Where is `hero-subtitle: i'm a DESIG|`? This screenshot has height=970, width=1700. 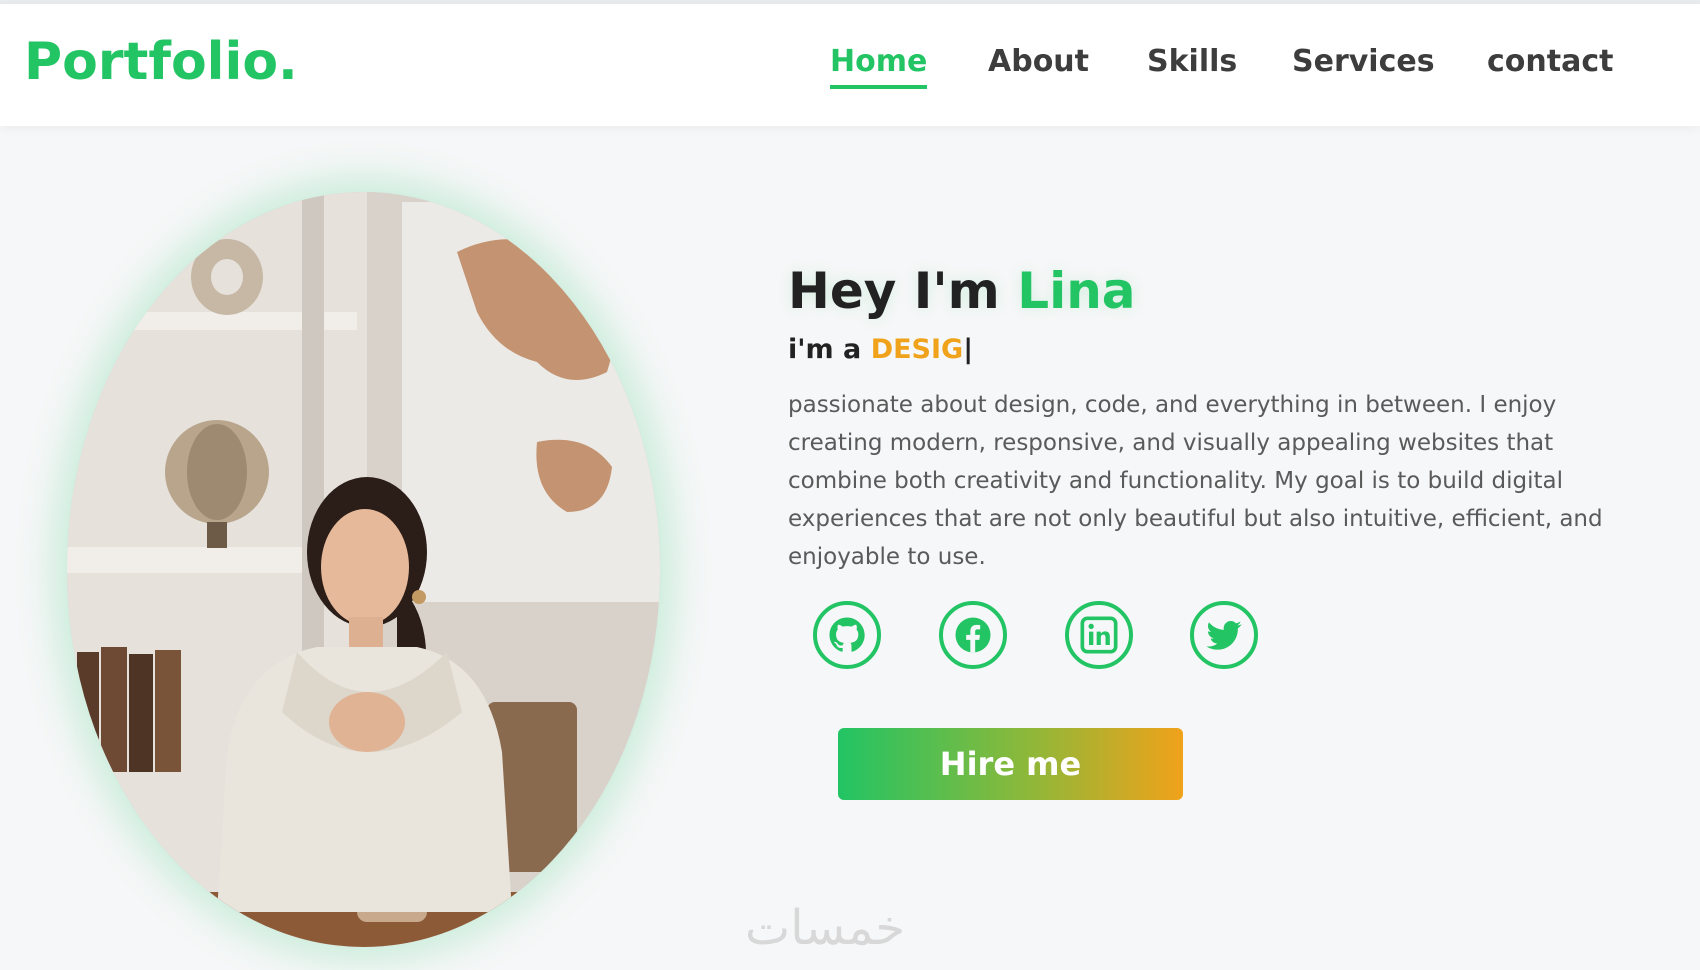
hero-subtitle: i'm a DESIG| is located at coordinates (880, 349).